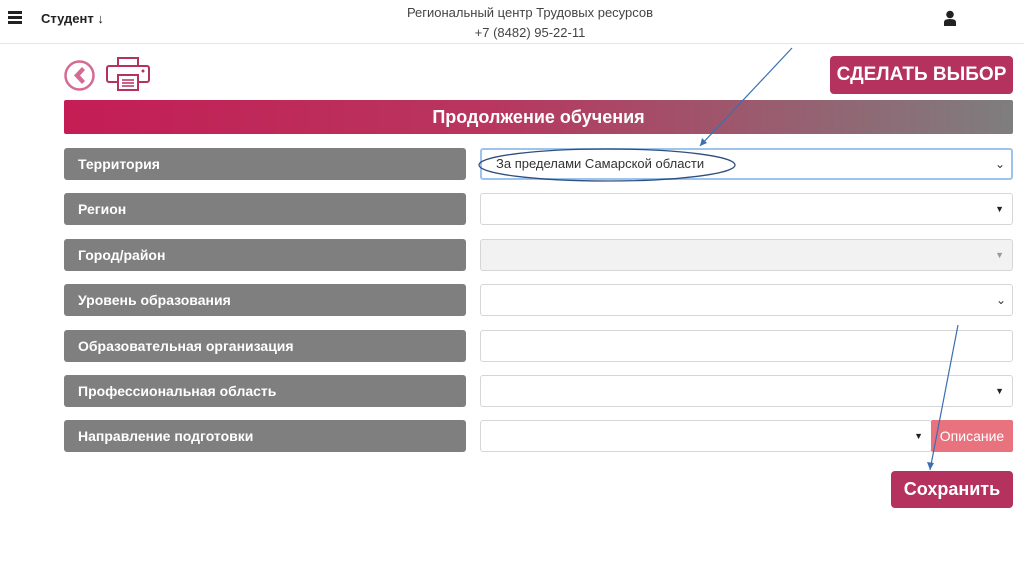 The width and height of the screenshot is (1024, 574). Describe the element at coordinates (100, 18) in the screenshot. I see `arrow-down-icon: ↓` at that location.